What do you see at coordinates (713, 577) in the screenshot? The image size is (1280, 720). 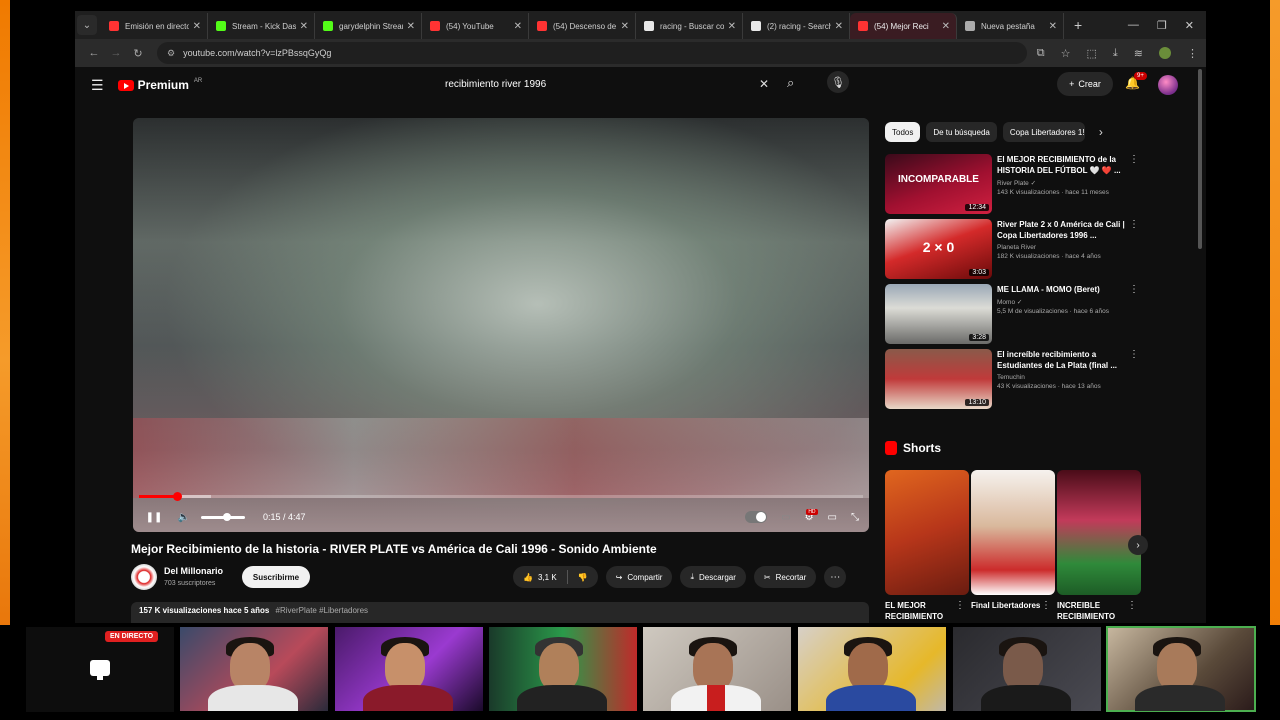 I see `download-button: ⤓ Descargar` at bounding box center [713, 577].